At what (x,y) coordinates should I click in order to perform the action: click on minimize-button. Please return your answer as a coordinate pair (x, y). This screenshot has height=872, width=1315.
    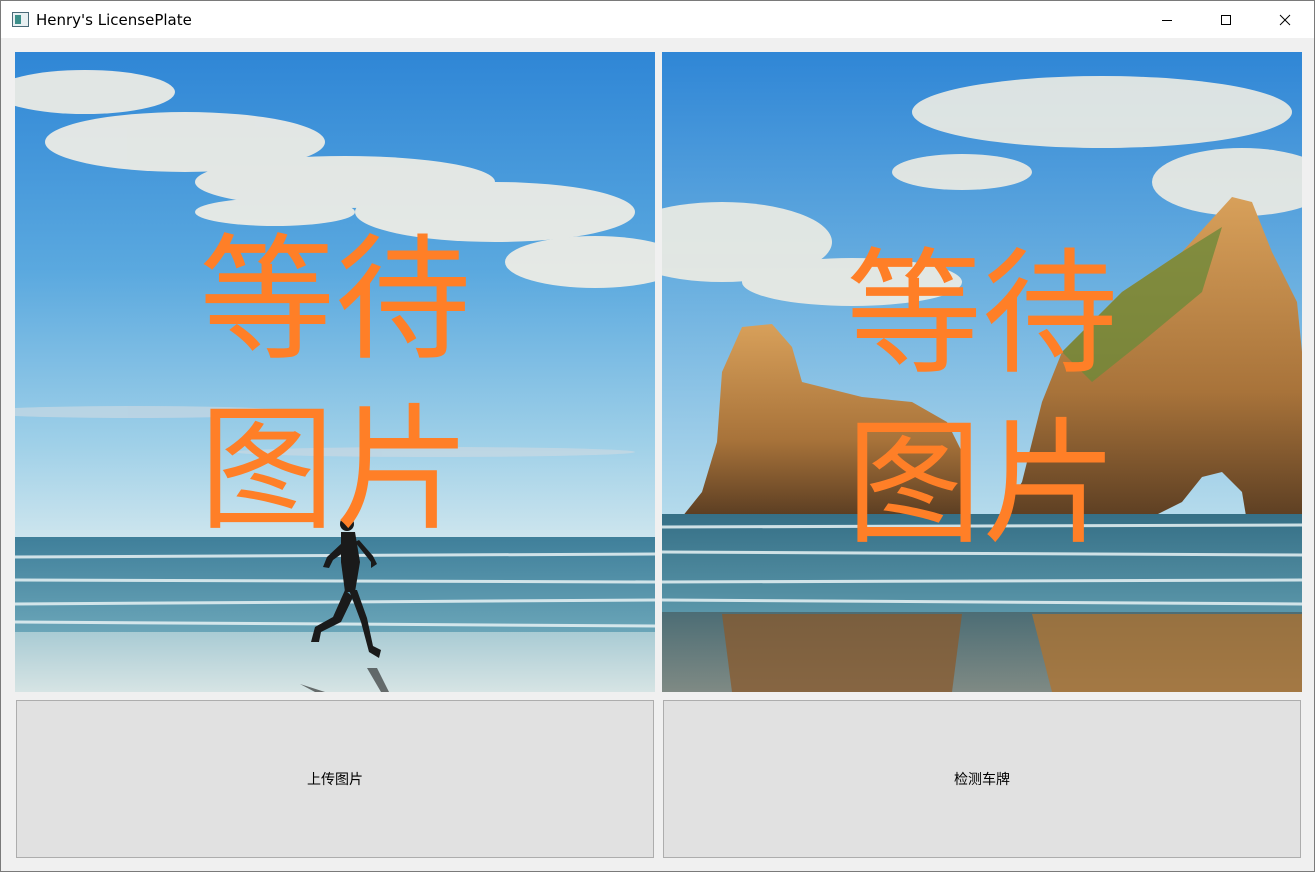
    Looking at the image, I should click on (1167, 19).